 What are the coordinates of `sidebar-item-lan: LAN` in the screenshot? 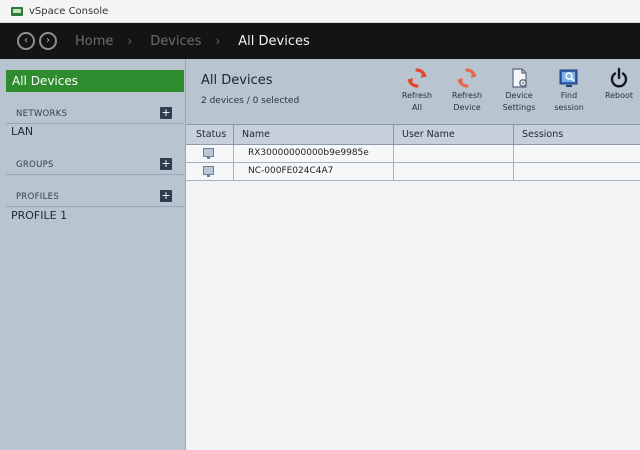 It's located at (22, 131).